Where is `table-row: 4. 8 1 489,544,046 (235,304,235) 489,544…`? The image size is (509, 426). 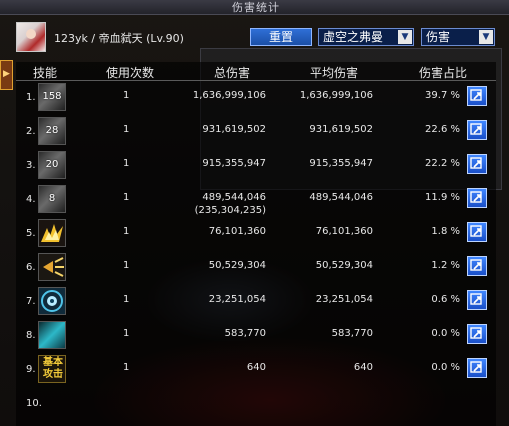
table-row: 4. 8 1 489,544,046 (235,304,235) 489,544… is located at coordinates (256, 200).